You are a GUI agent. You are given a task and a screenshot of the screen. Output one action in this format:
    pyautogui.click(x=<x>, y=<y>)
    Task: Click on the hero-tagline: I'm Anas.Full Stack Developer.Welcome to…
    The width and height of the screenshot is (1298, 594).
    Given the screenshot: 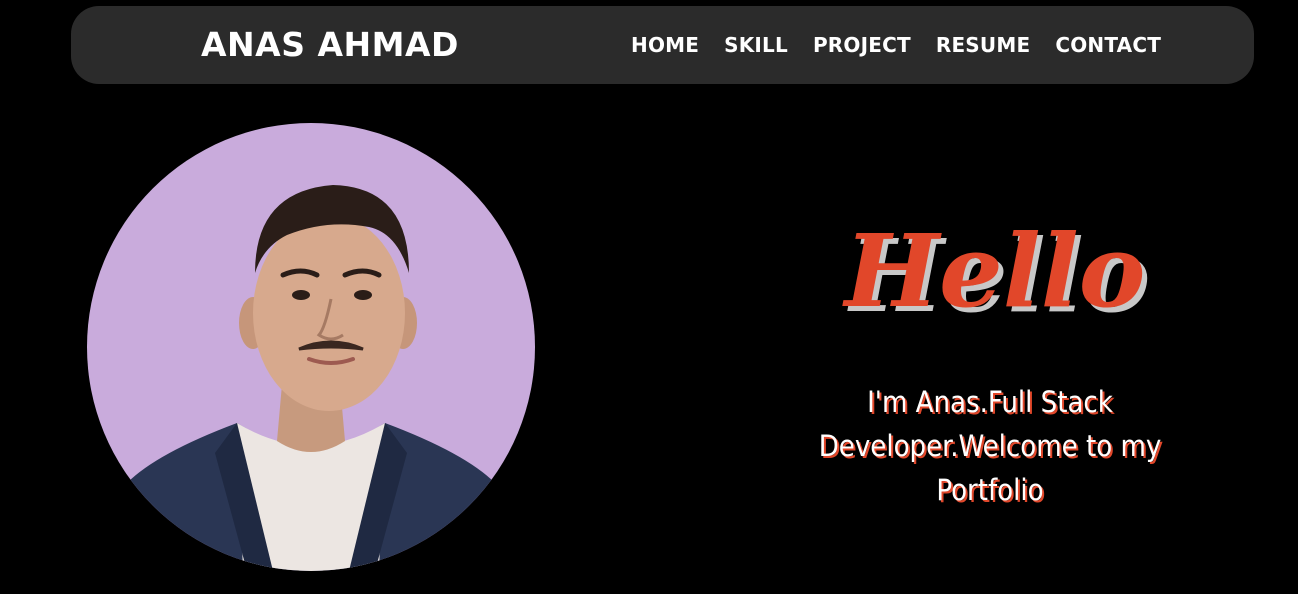 What is the action you would take?
    pyautogui.click(x=990, y=446)
    